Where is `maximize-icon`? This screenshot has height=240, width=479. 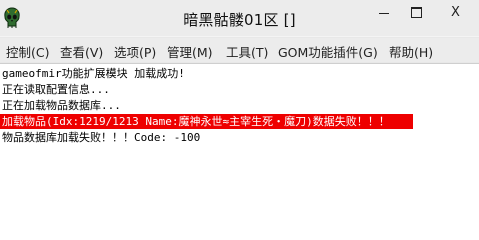 maximize-icon is located at coordinates (416, 12).